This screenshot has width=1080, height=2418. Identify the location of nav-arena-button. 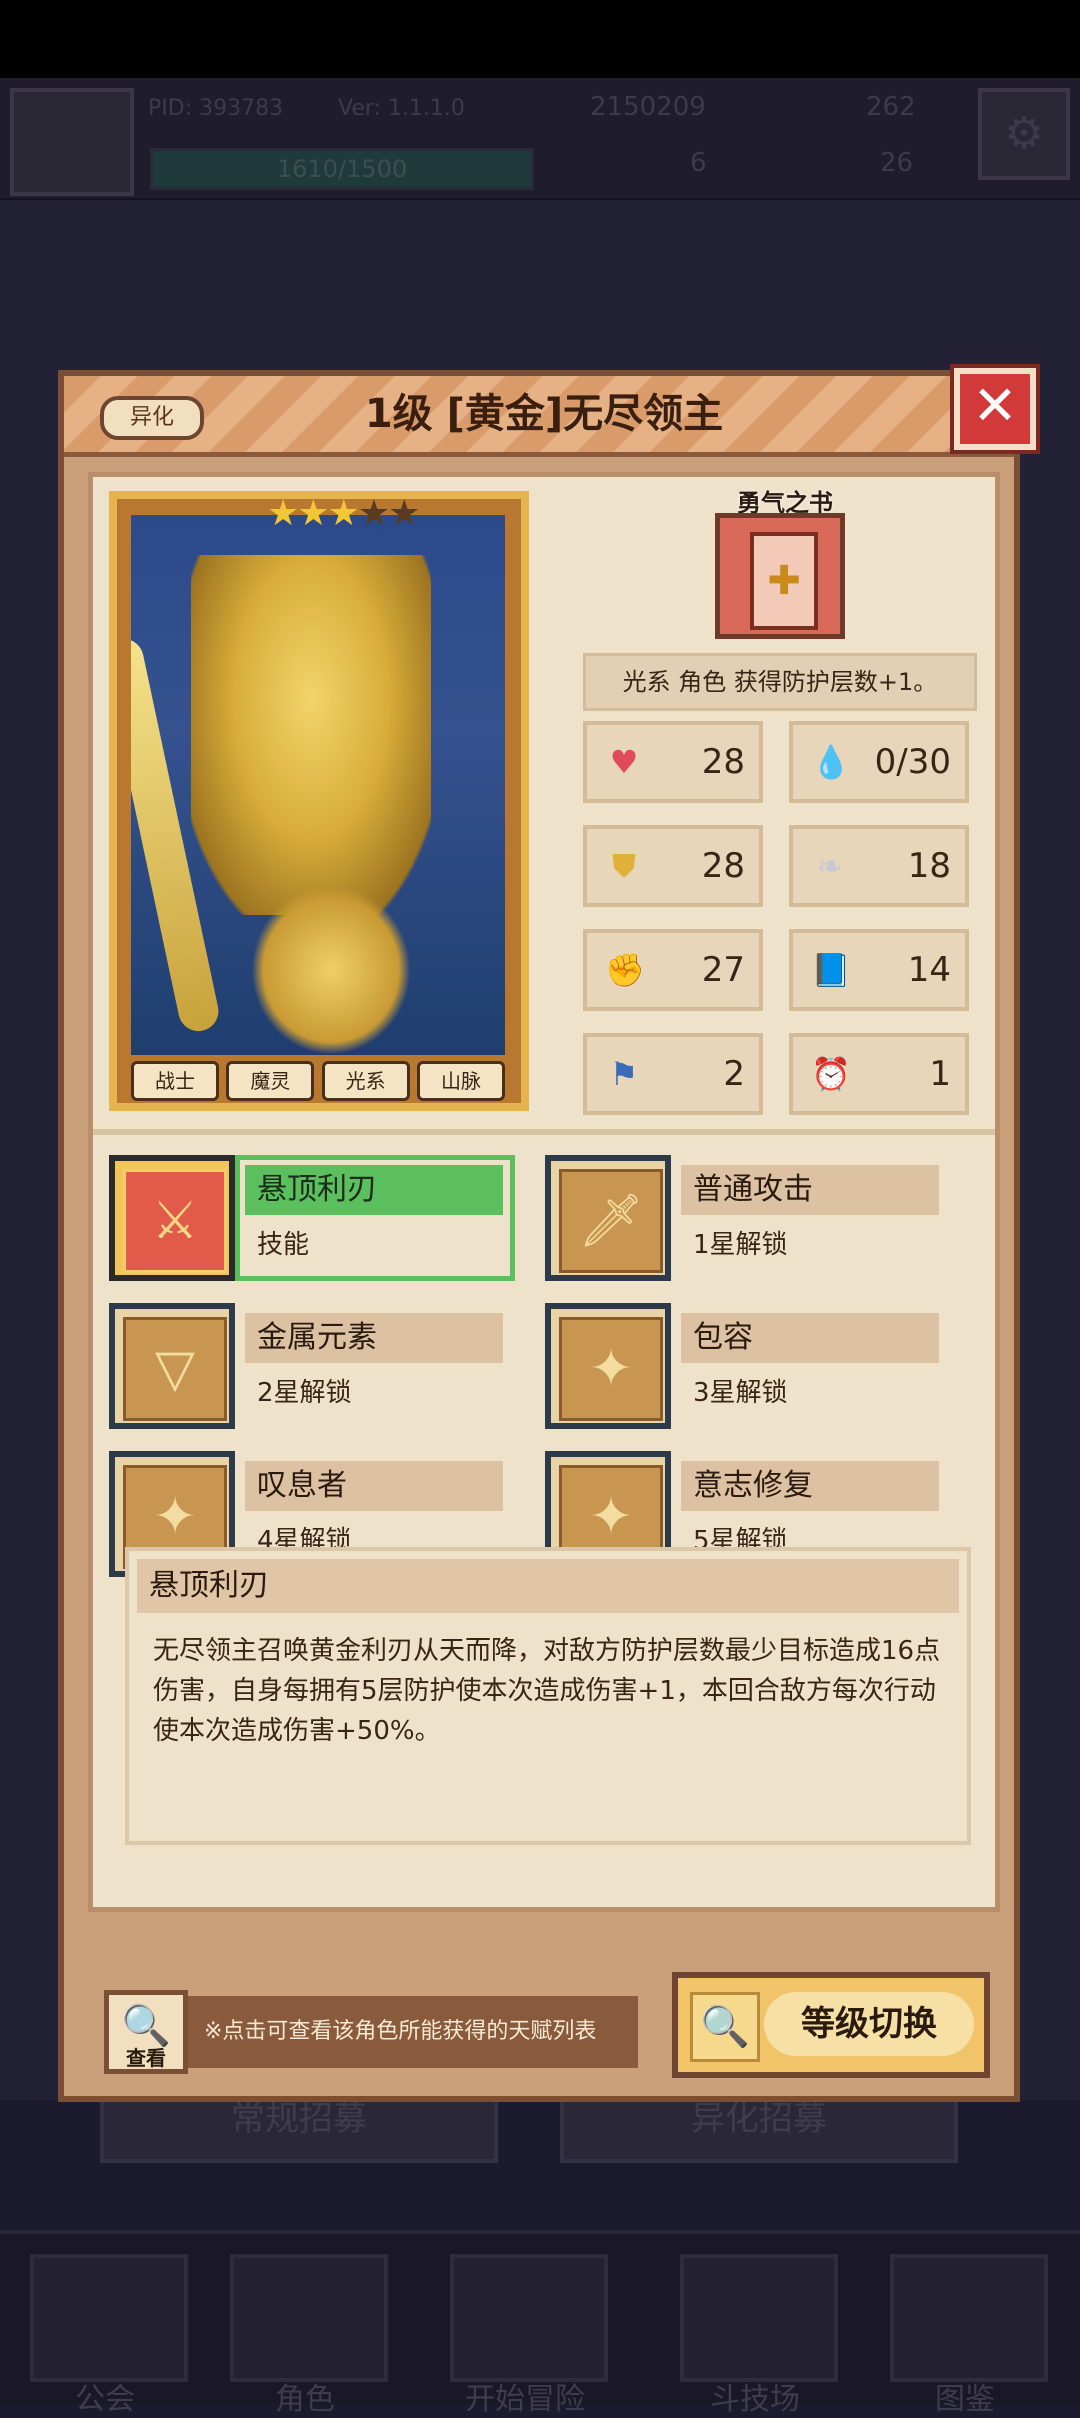
(759, 2318).